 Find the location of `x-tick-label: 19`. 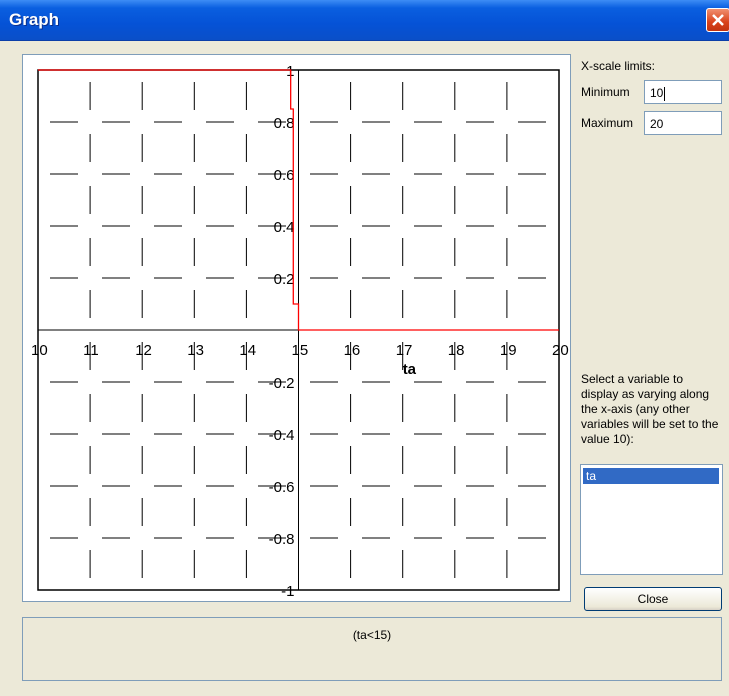

x-tick-label: 19 is located at coordinates (508, 350).